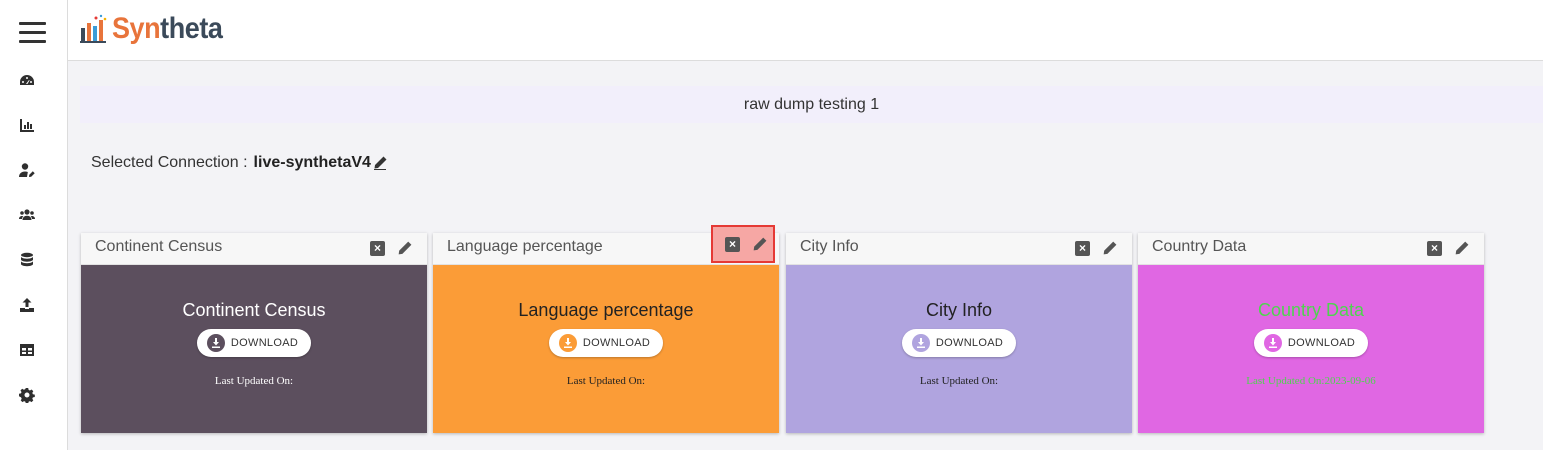 The height and width of the screenshot is (450, 1543). I want to click on table-icon, so click(27, 350).